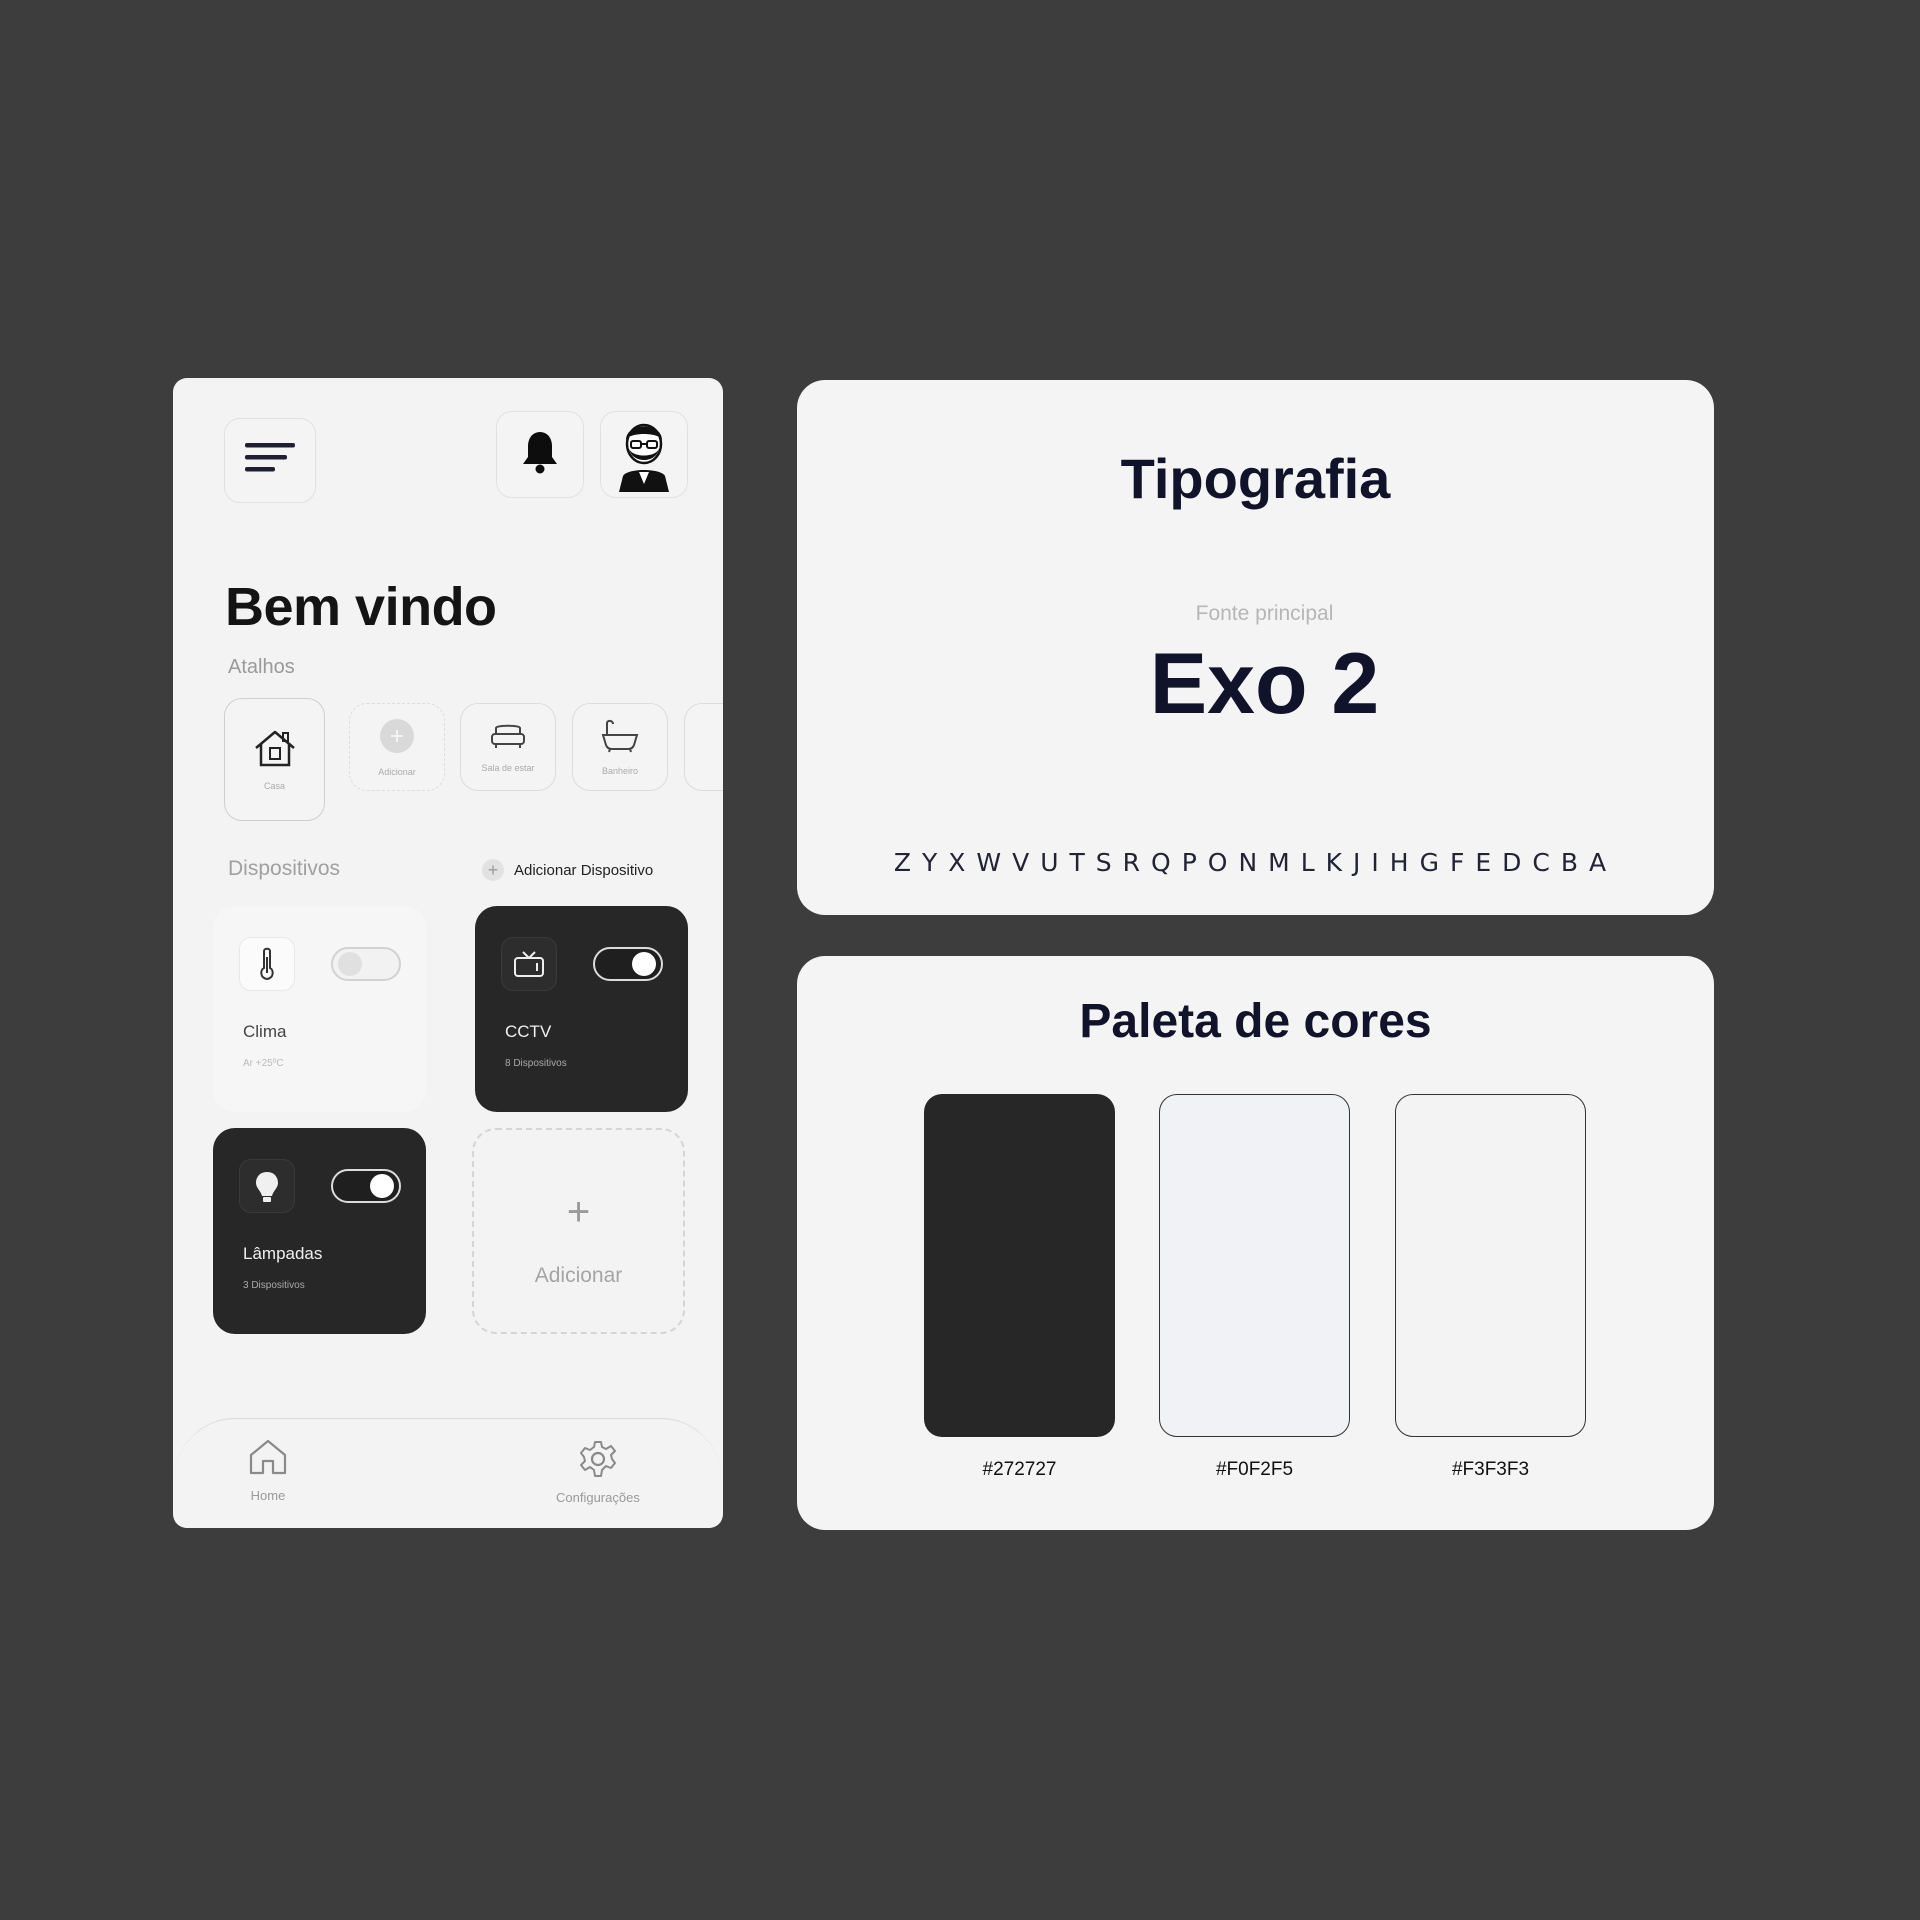  What do you see at coordinates (319, 1231) in the screenshot?
I see `device-card-lampadas: Lâmpadas 3 Dispositivos` at bounding box center [319, 1231].